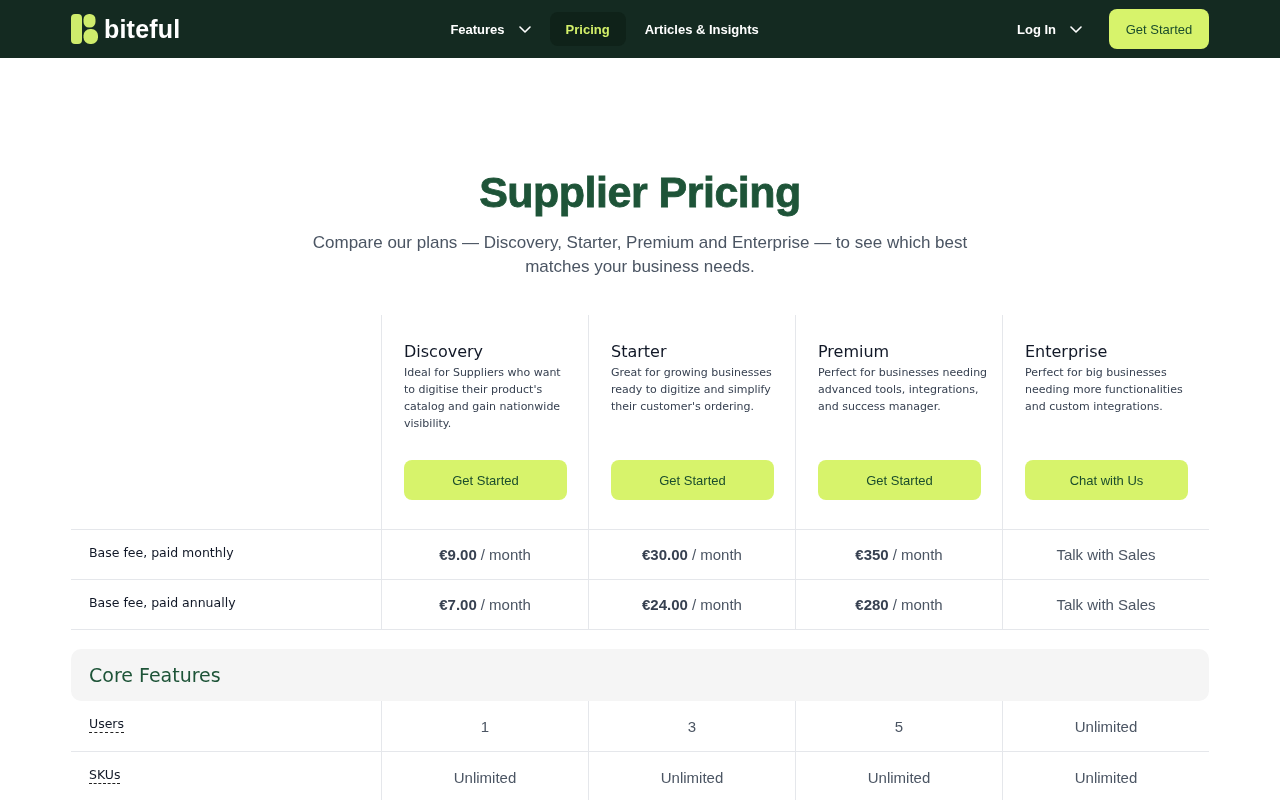 This screenshot has height=800, width=1280. Describe the element at coordinates (854, 352) in the screenshot. I see `plan-name: Premium` at that location.